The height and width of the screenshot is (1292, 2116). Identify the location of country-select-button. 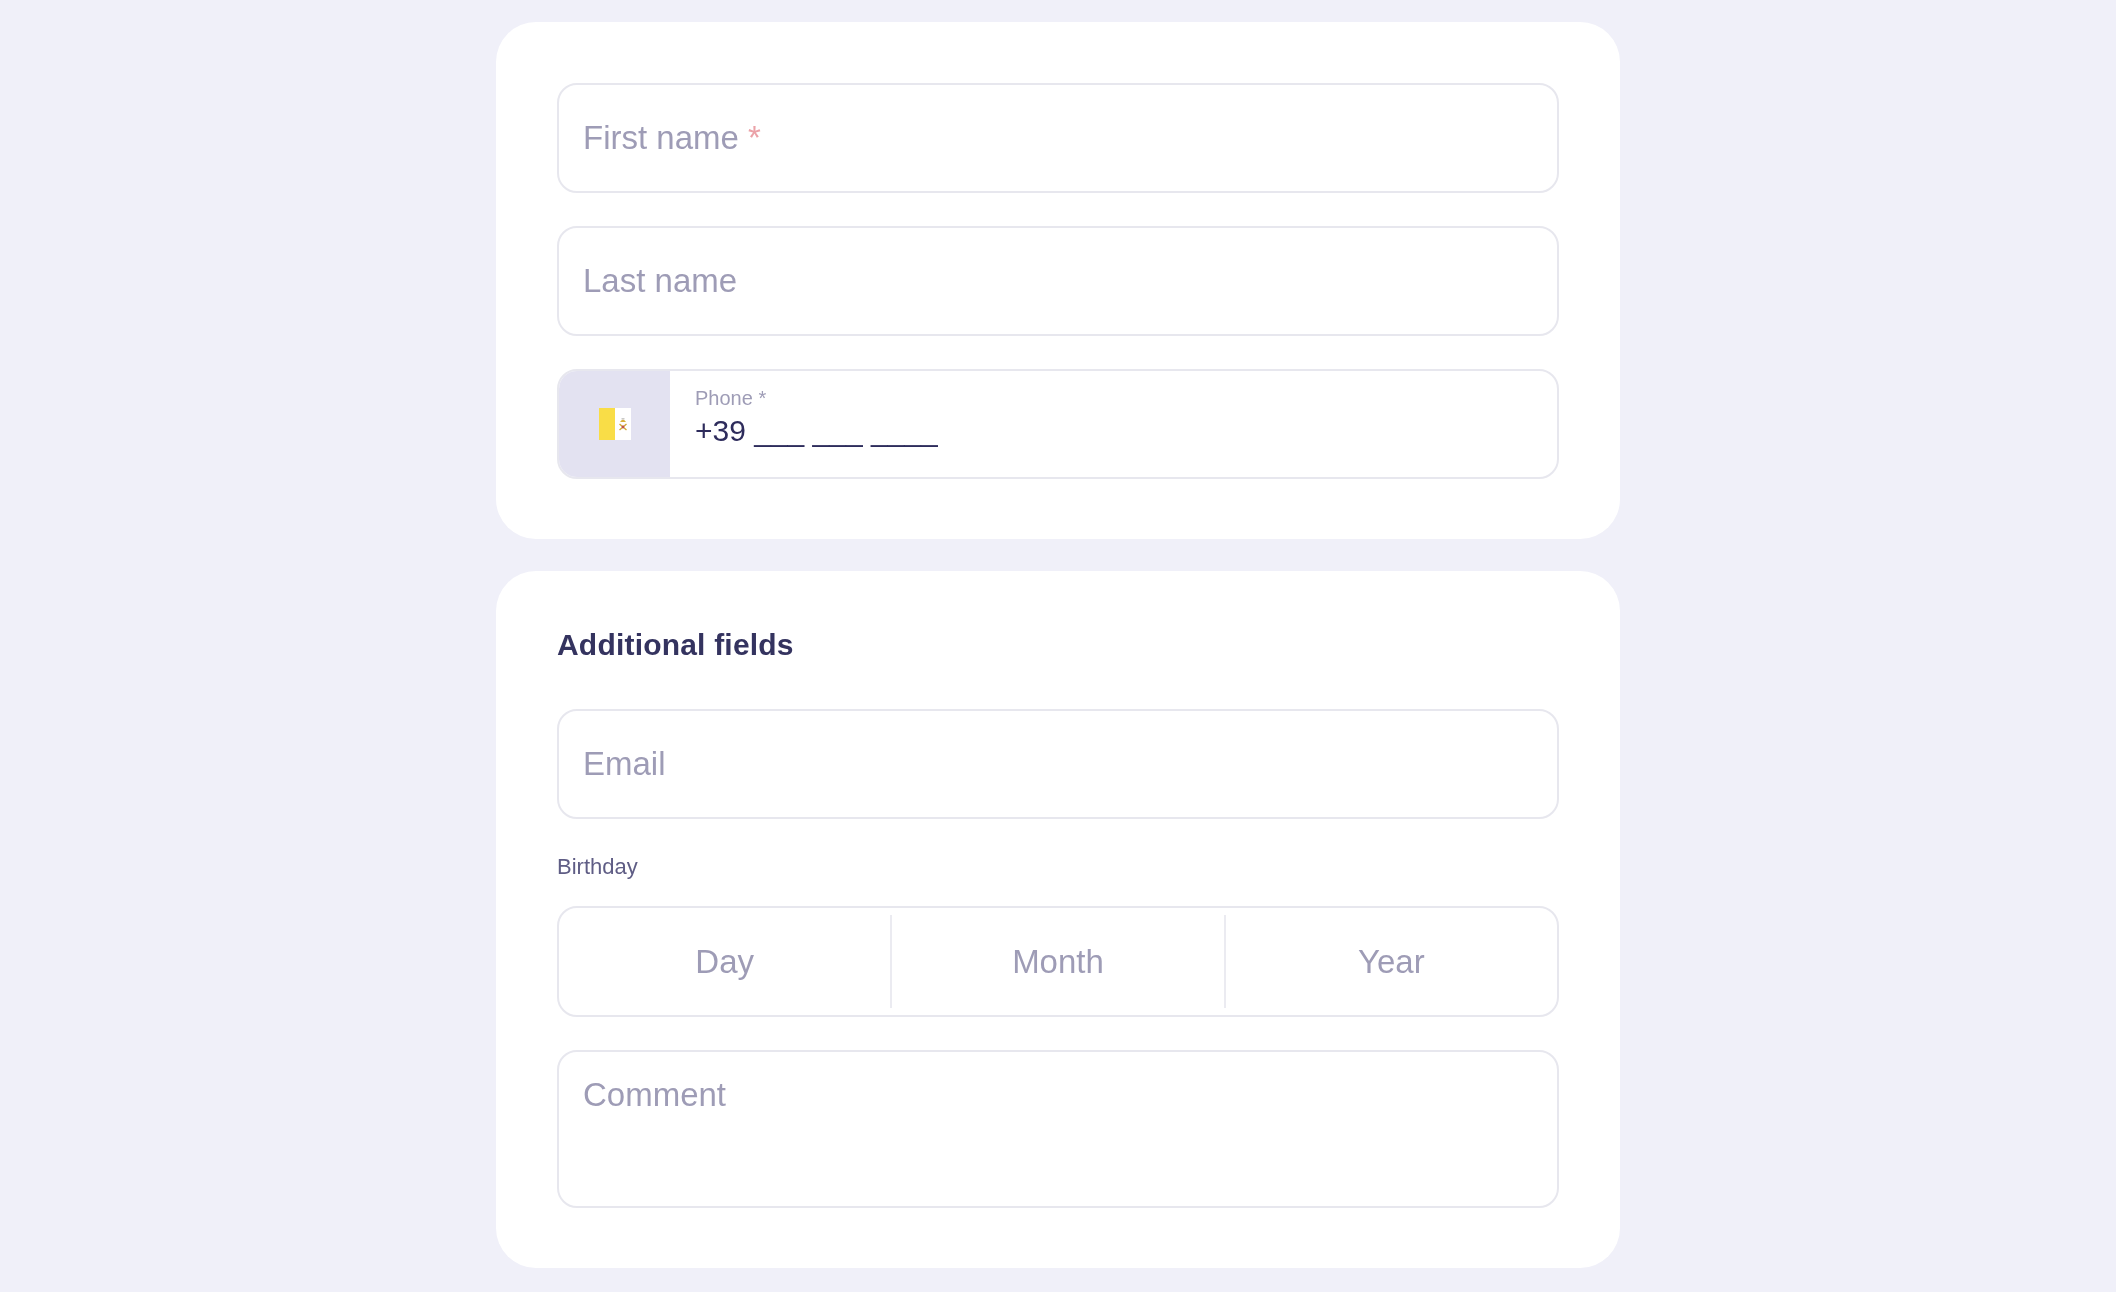
(614, 424).